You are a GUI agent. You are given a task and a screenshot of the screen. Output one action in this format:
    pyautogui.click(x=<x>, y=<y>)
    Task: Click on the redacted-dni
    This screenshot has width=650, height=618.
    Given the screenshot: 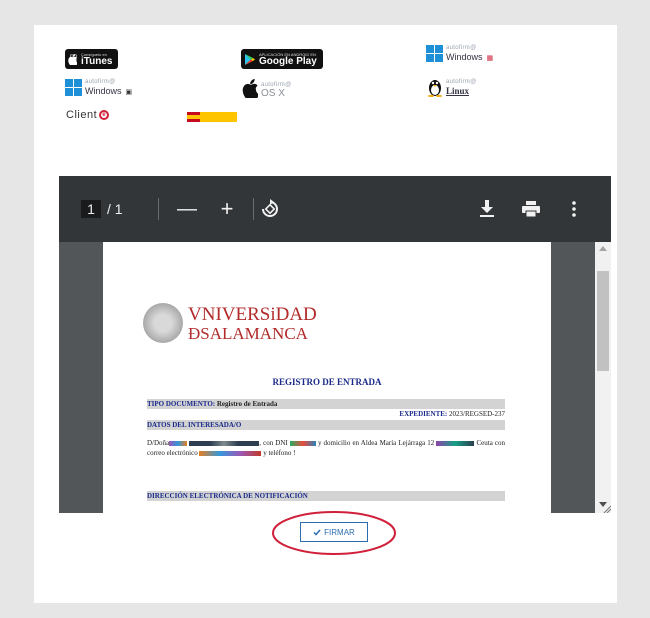 What is the action you would take?
    pyautogui.click(x=302, y=443)
    